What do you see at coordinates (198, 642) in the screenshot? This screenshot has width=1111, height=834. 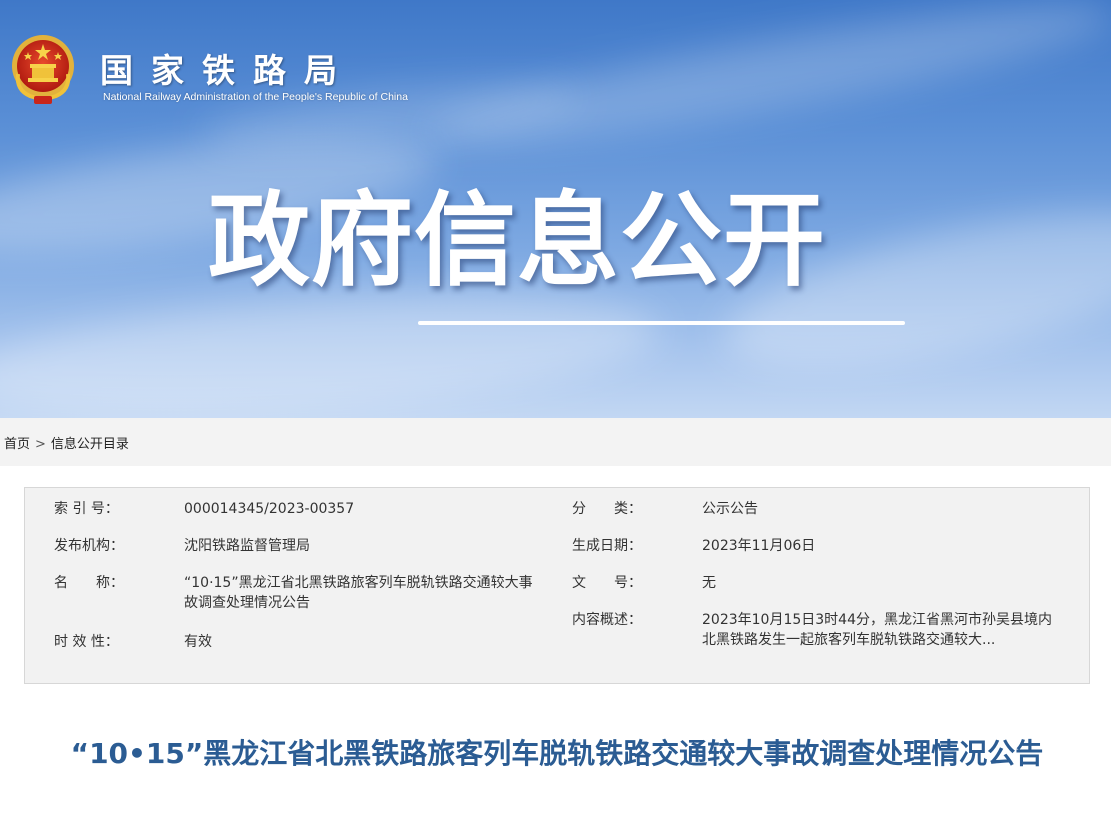 I see `validity-value: 有效` at bounding box center [198, 642].